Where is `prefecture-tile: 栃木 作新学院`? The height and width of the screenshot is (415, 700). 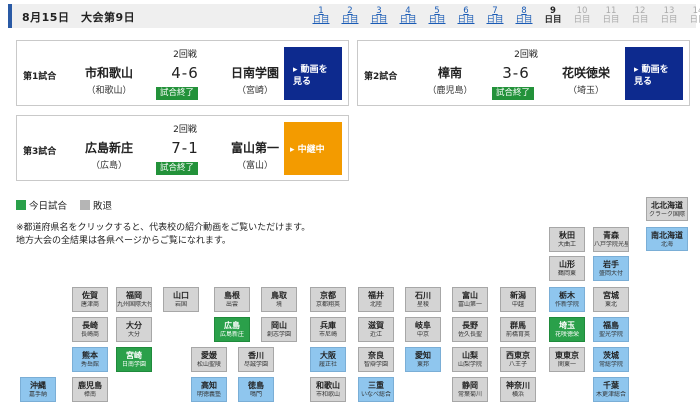
prefecture-tile: 栃木 作新学院 is located at coordinates (567, 299).